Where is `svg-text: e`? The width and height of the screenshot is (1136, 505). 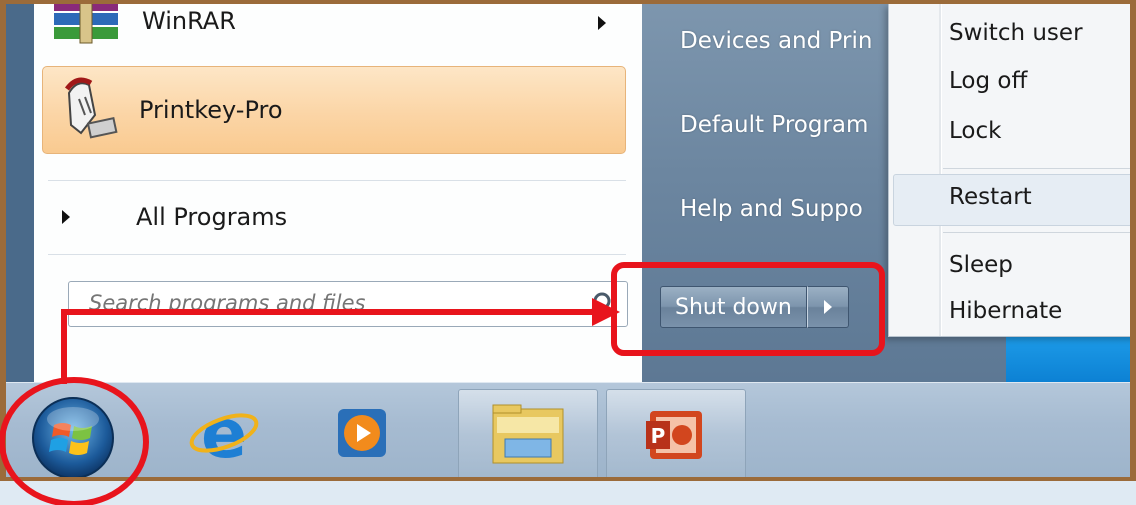
svg-text: e is located at coordinates (224, 433).